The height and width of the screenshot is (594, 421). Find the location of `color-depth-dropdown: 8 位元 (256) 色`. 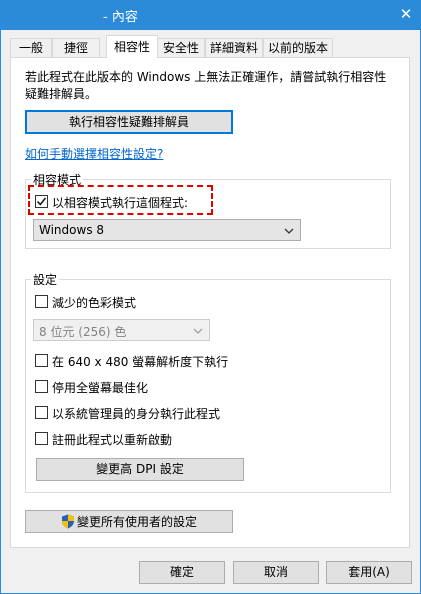

color-depth-dropdown: 8 位元 (256) 色 is located at coordinates (121, 330).